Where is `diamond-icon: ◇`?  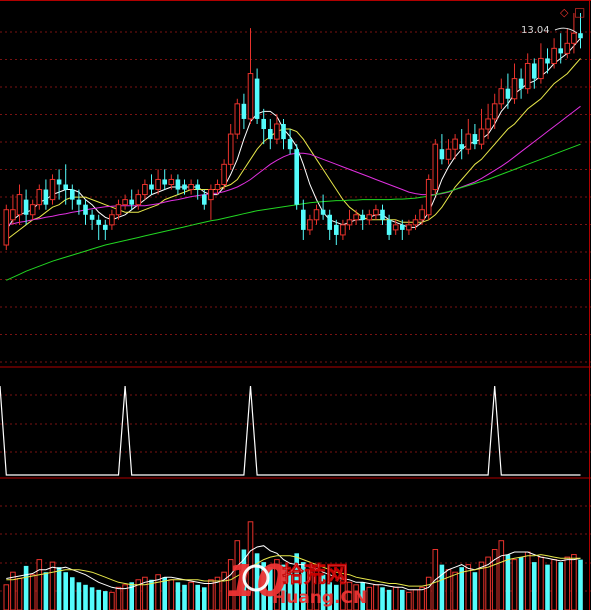
diamond-icon: ◇ is located at coordinates (564, 12).